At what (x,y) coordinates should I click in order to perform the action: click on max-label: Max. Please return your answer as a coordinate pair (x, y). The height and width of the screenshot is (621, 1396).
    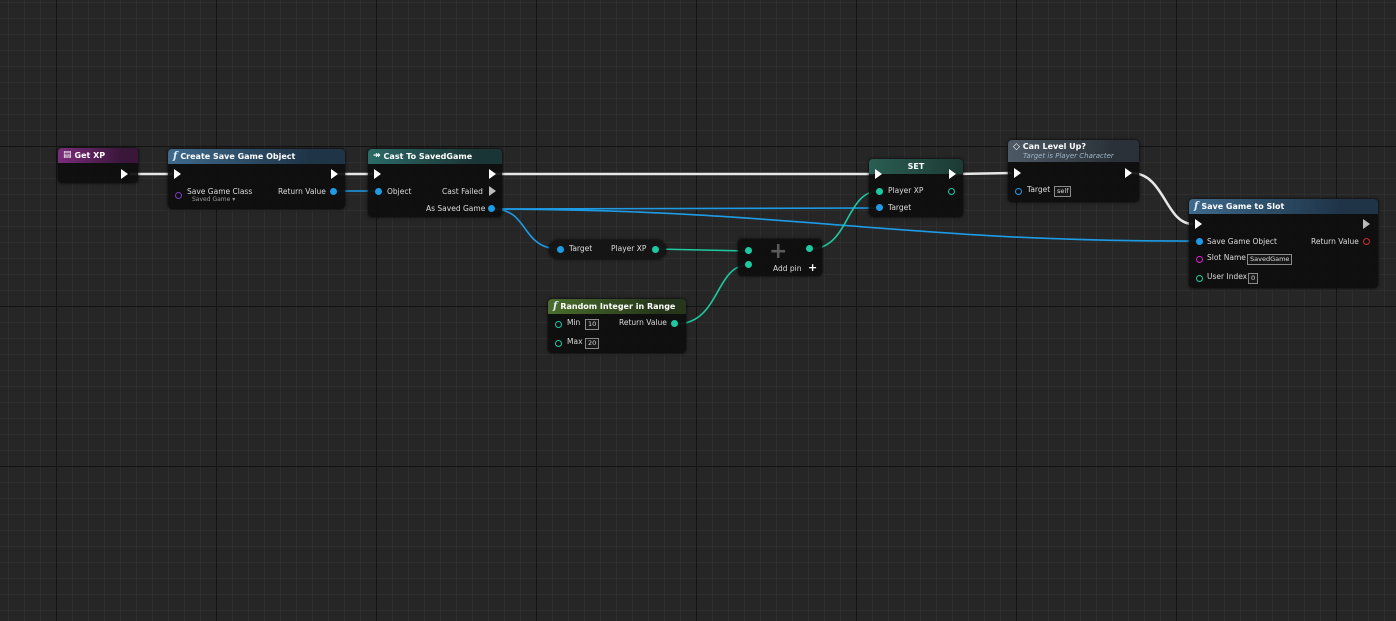
    Looking at the image, I should click on (575, 341).